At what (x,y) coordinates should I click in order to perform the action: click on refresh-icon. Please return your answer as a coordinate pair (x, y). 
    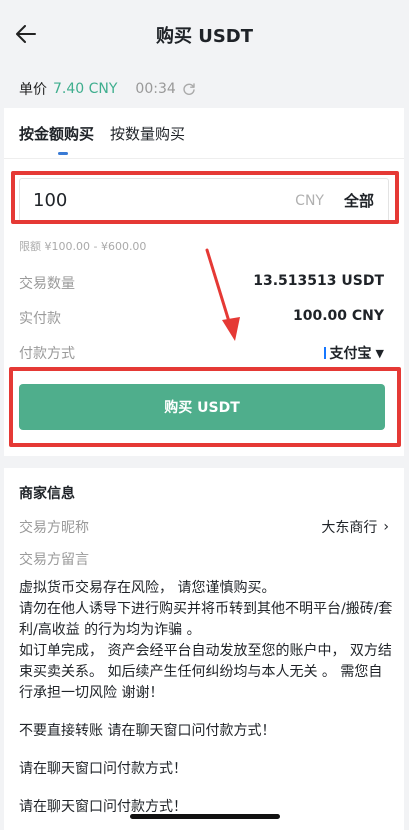
    Looking at the image, I should click on (189, 89).